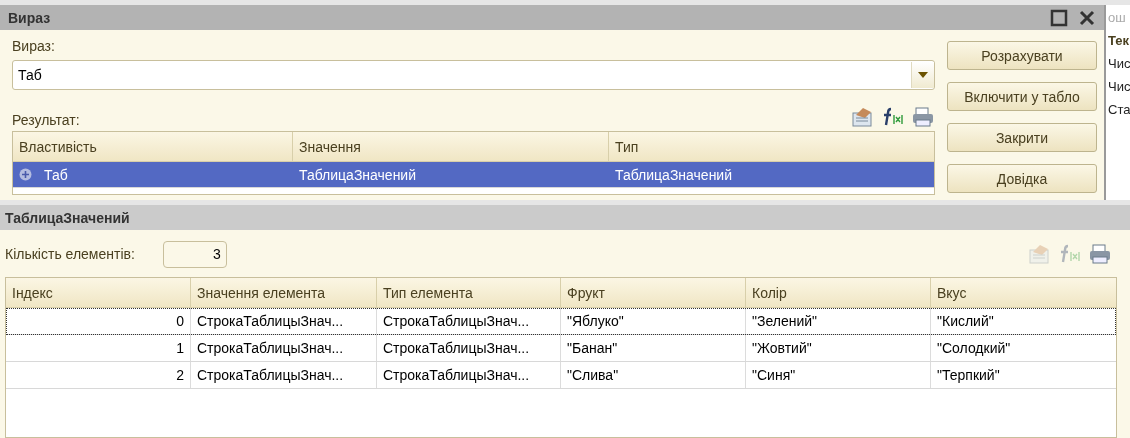 This screenshot has height=438, width=1130. What do you see at coordinates (98, 348) in the screenshot?
I see `table-cell: 1` at bounding box center [98, 348].